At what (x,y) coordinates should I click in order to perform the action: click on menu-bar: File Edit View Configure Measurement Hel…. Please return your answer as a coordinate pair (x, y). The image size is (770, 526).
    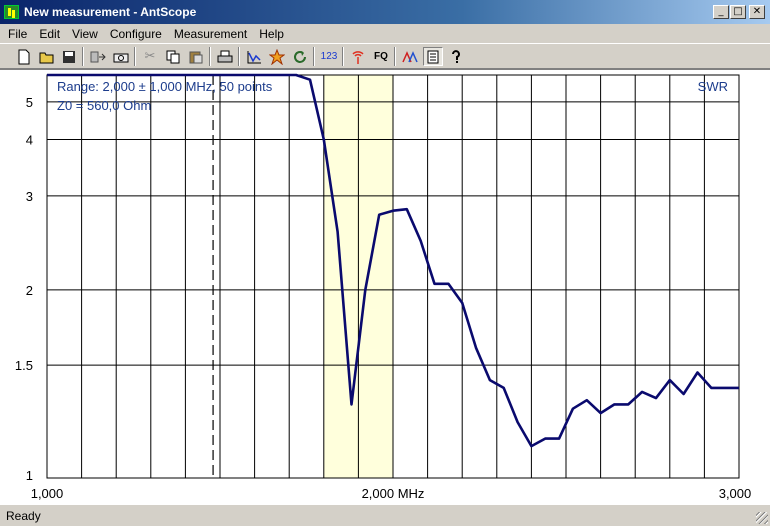
    Looking at the image, I should click on (385, 33).